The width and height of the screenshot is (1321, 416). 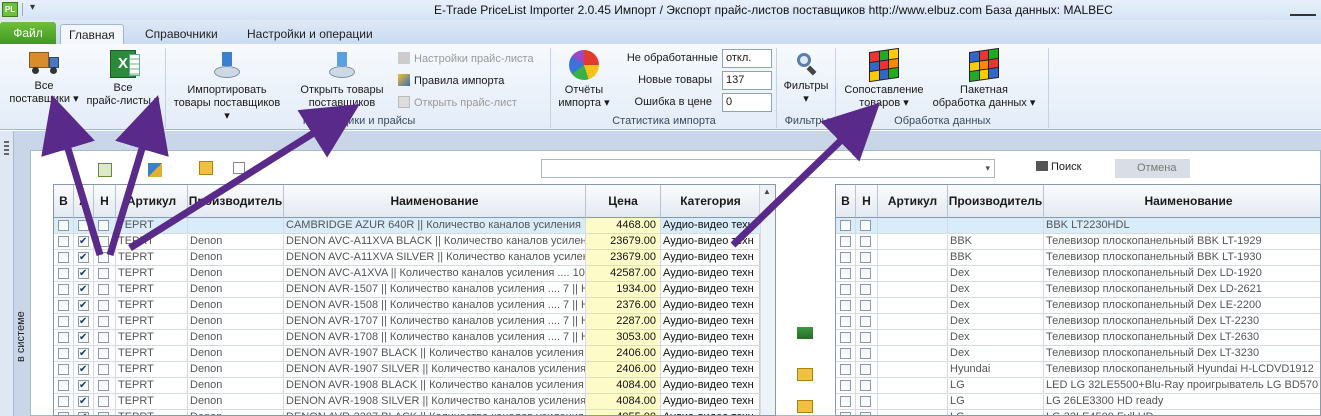 What do you see at coordinates (711, 201) in the screenshot?
I see `column-header: Категория` at bounding box center [711, 201].